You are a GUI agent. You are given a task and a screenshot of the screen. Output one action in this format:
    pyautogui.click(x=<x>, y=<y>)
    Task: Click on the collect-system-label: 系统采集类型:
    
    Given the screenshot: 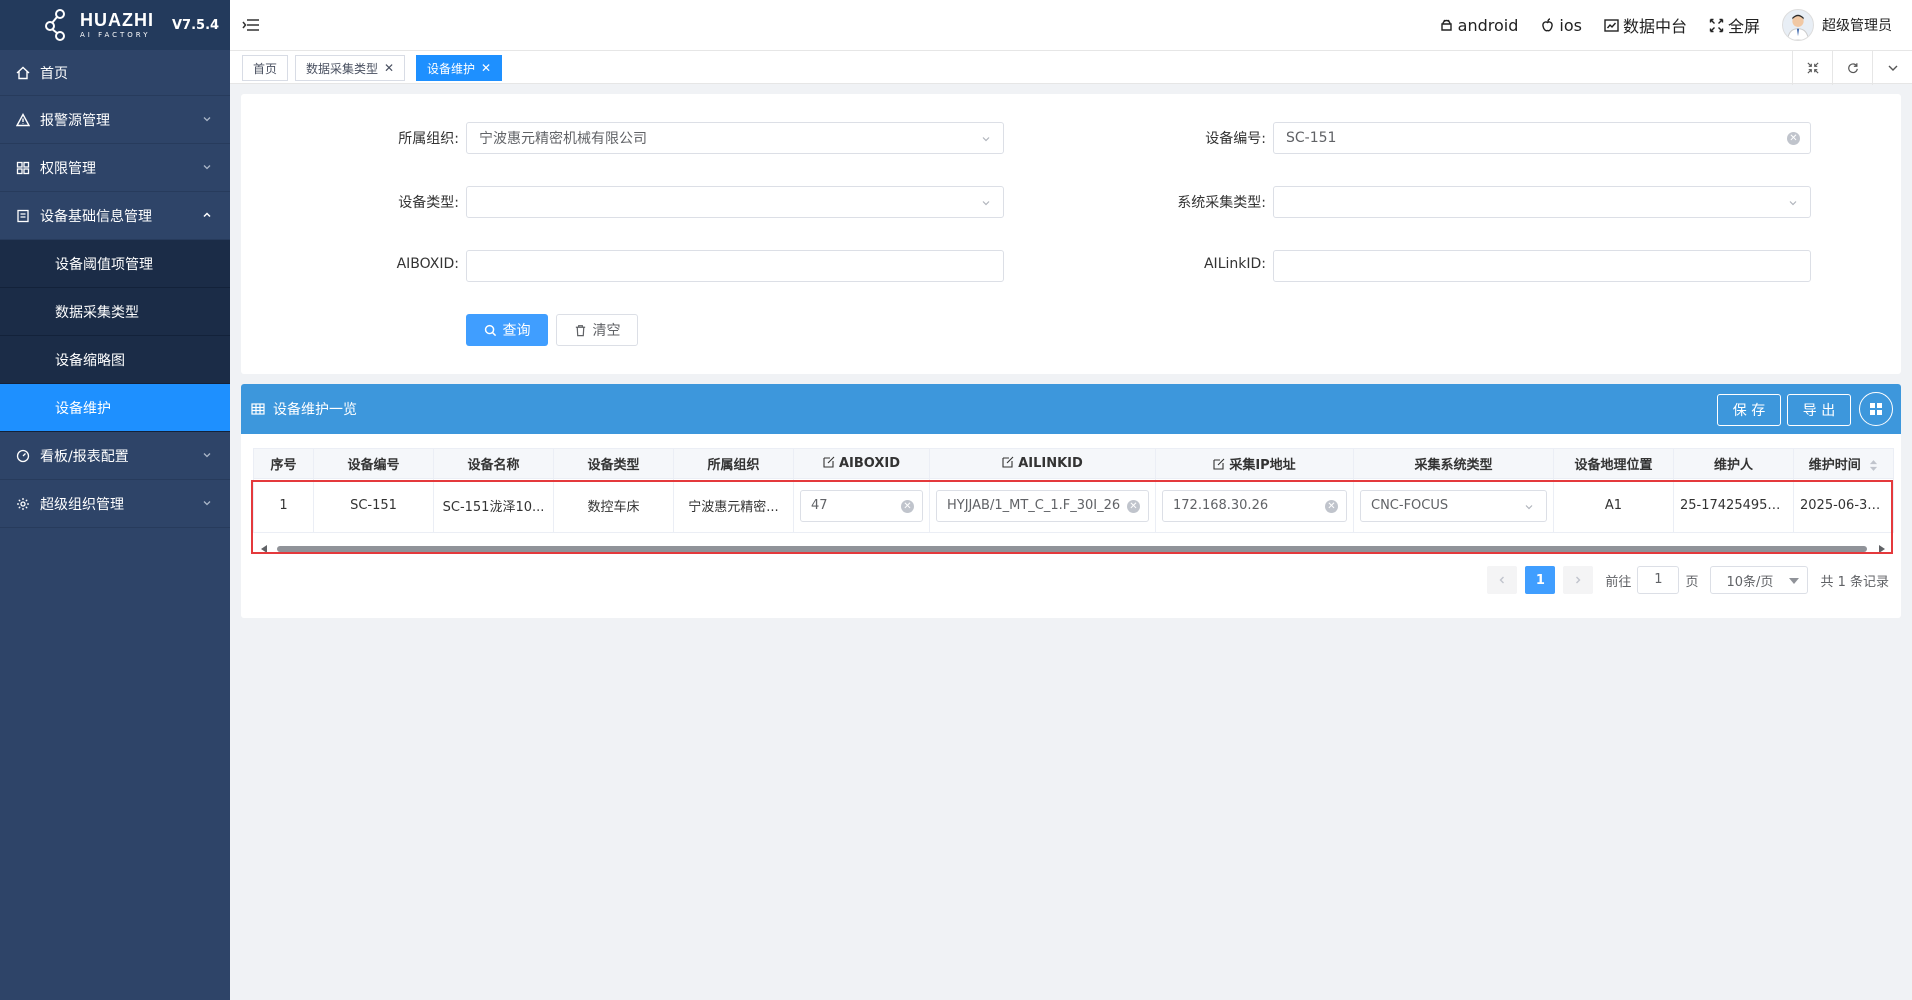 What is the action you would take?
    pyautogui.click(x=1221, y=203)
    